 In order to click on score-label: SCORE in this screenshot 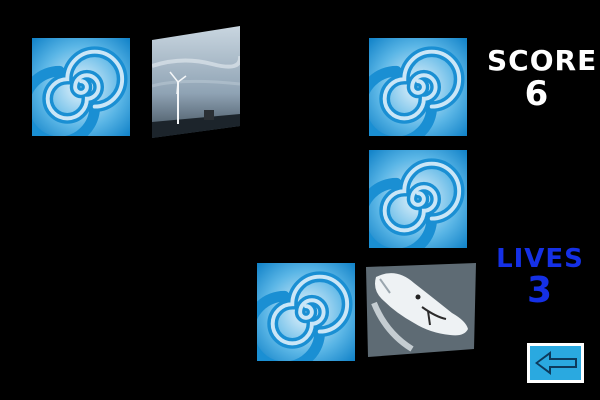, I will do `click(542, 60)`.